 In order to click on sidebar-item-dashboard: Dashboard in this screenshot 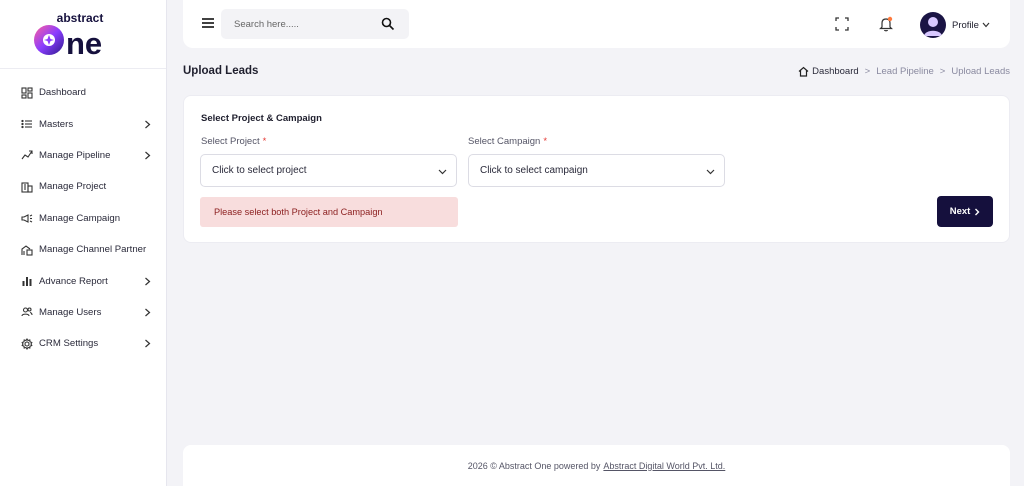, I will do `click(83, 92)`.